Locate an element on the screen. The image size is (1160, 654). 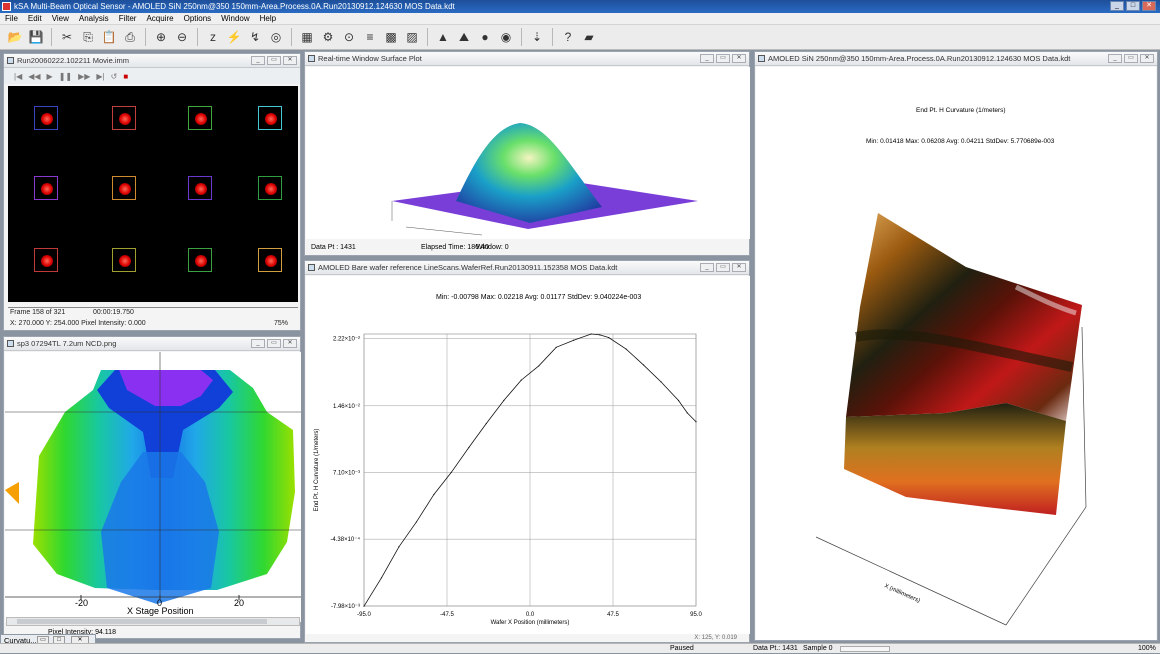
zoom-out-icon: ⊖ is located at coordinates (182, 37).